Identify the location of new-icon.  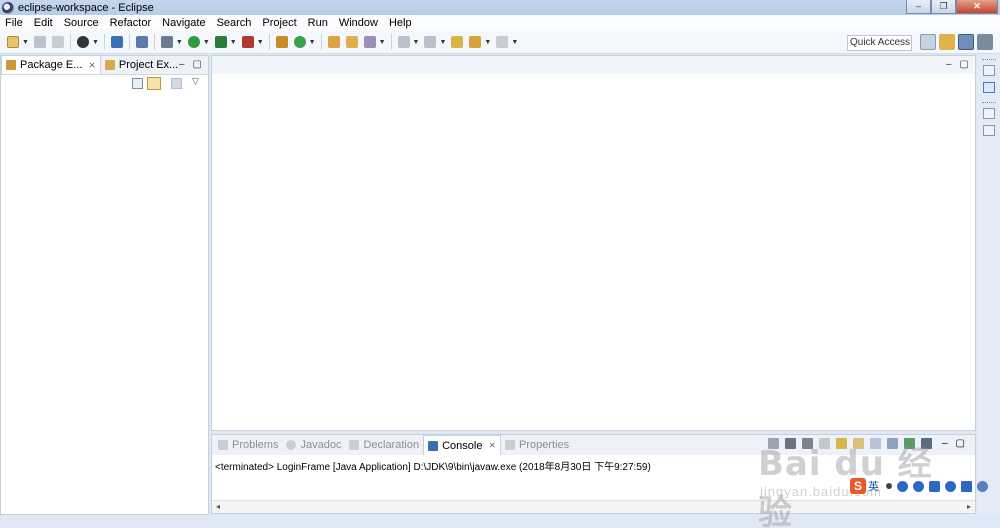
(13, 42).